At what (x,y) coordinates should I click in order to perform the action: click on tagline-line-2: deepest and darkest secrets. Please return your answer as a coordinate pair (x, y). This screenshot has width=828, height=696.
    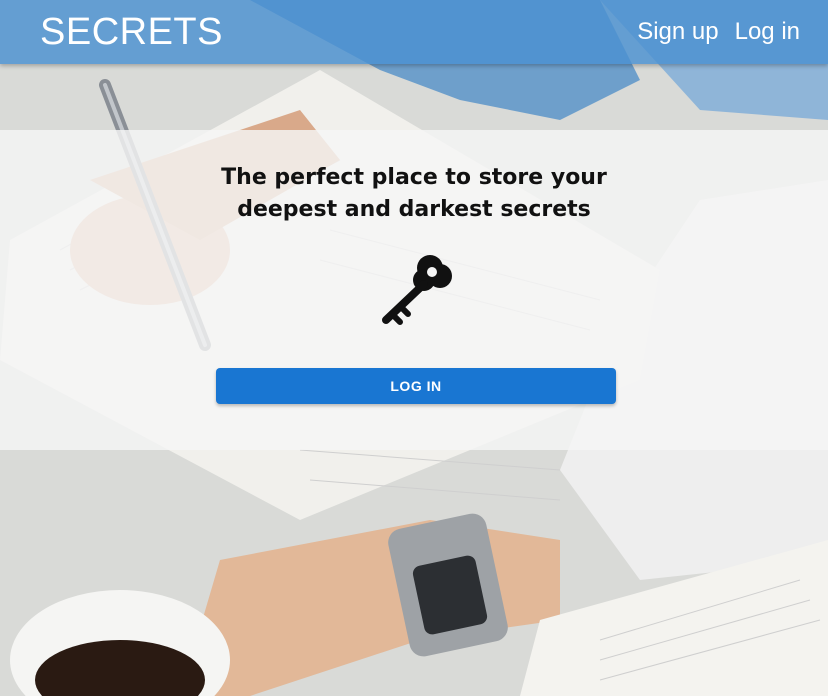
    Looking at the image, I should click on (414, 209).